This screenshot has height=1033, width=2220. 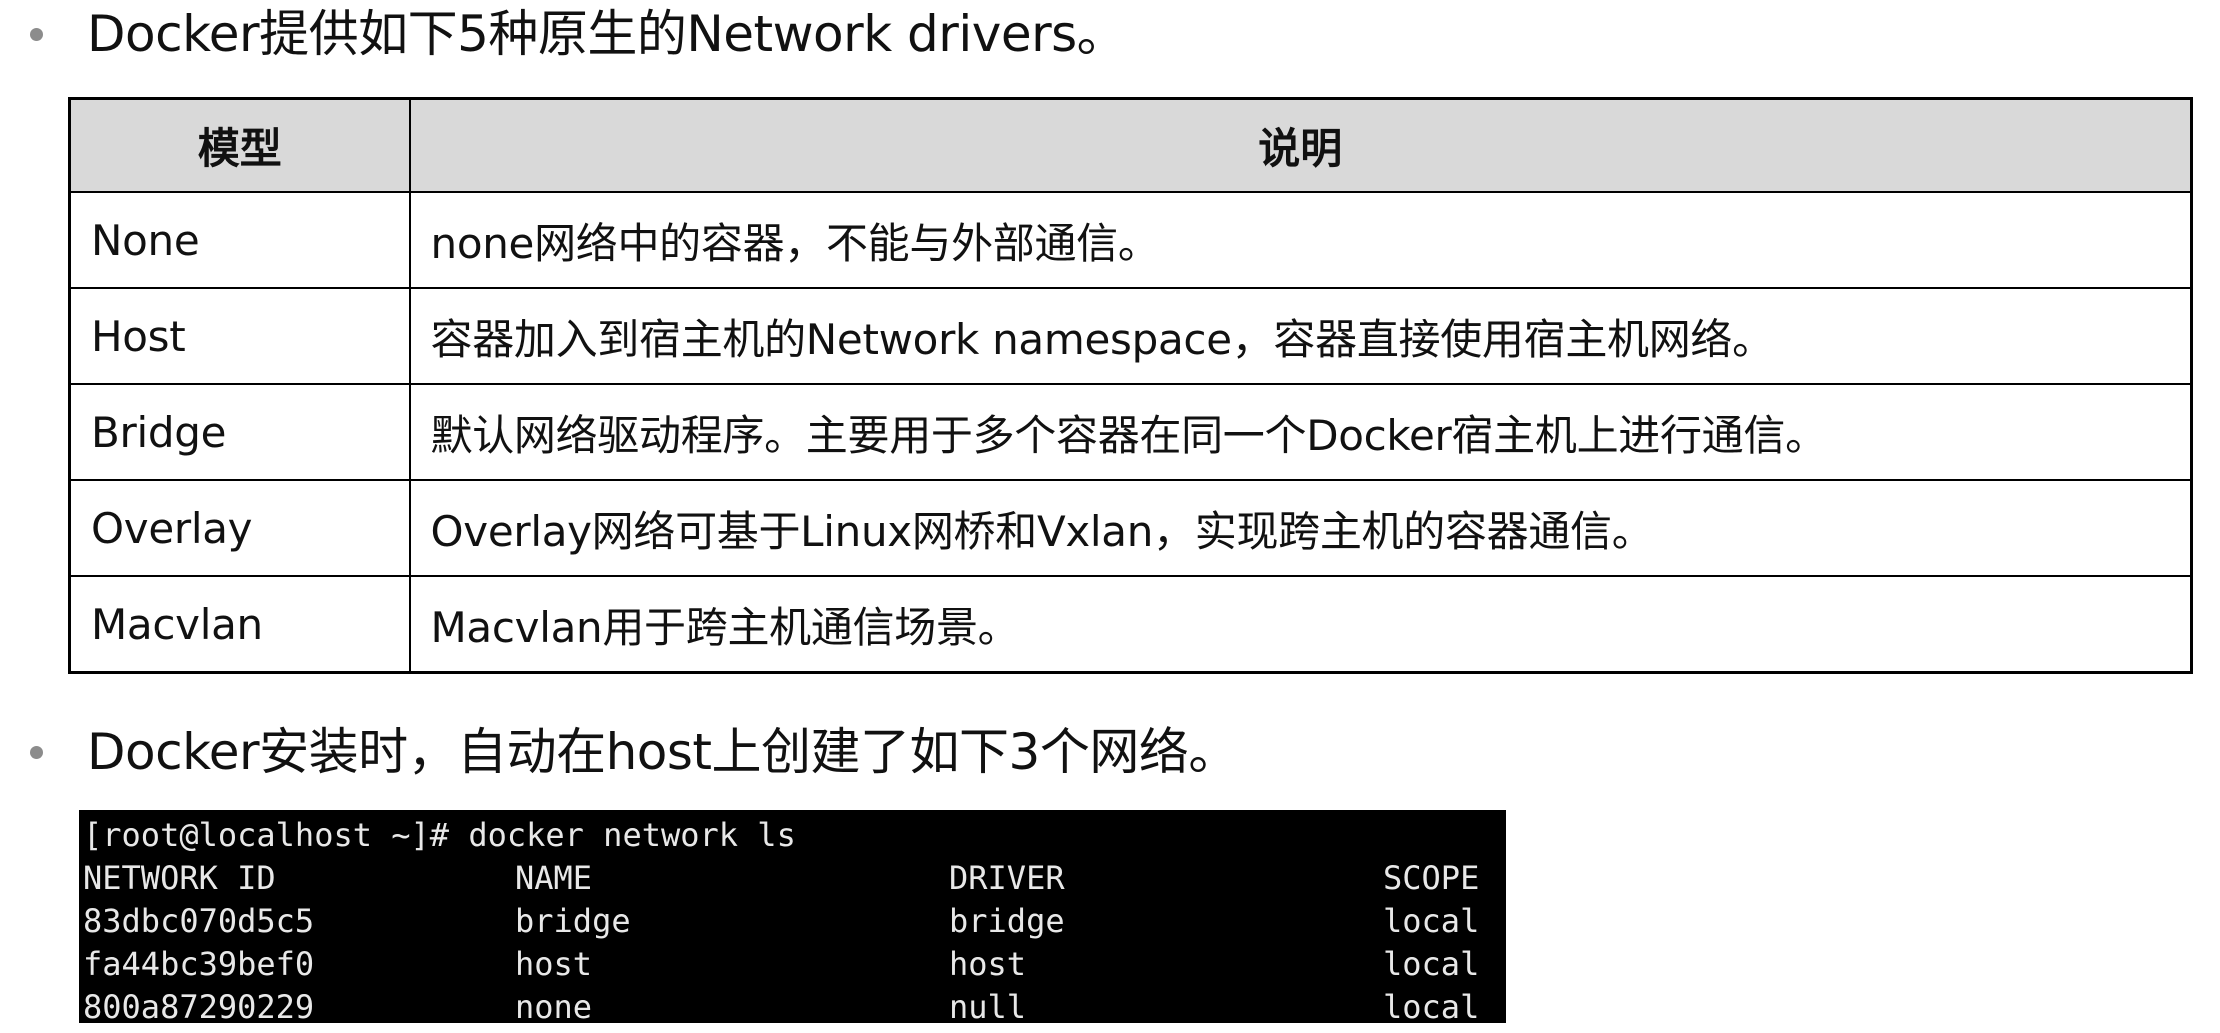 What do you see at coordinates (662, 752) in the screenshot?
I see `bullet-default-networks-text: Docker安装时，自动在host上创建了如下3个网络。` at bounding box center [662, 752].